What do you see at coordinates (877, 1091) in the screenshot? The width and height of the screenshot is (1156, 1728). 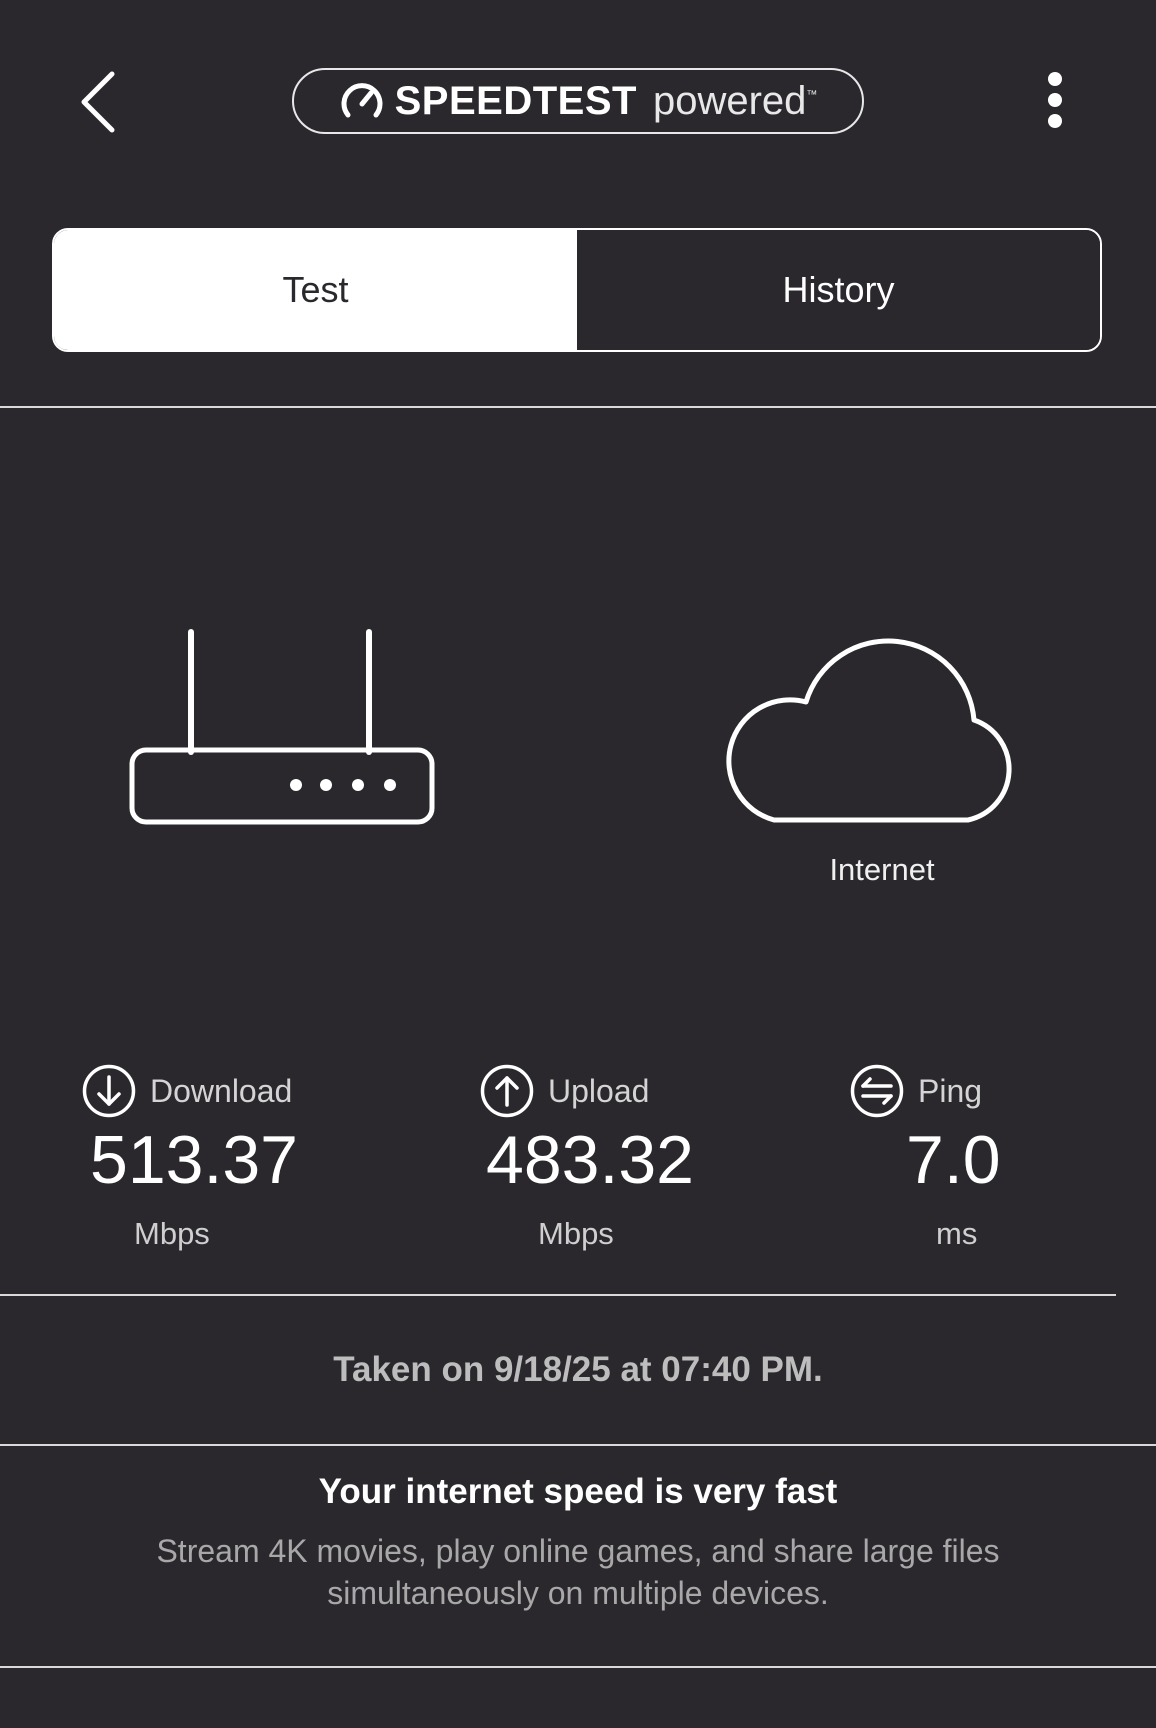 I see `ping-icon` at bounding box center [877, 1091].